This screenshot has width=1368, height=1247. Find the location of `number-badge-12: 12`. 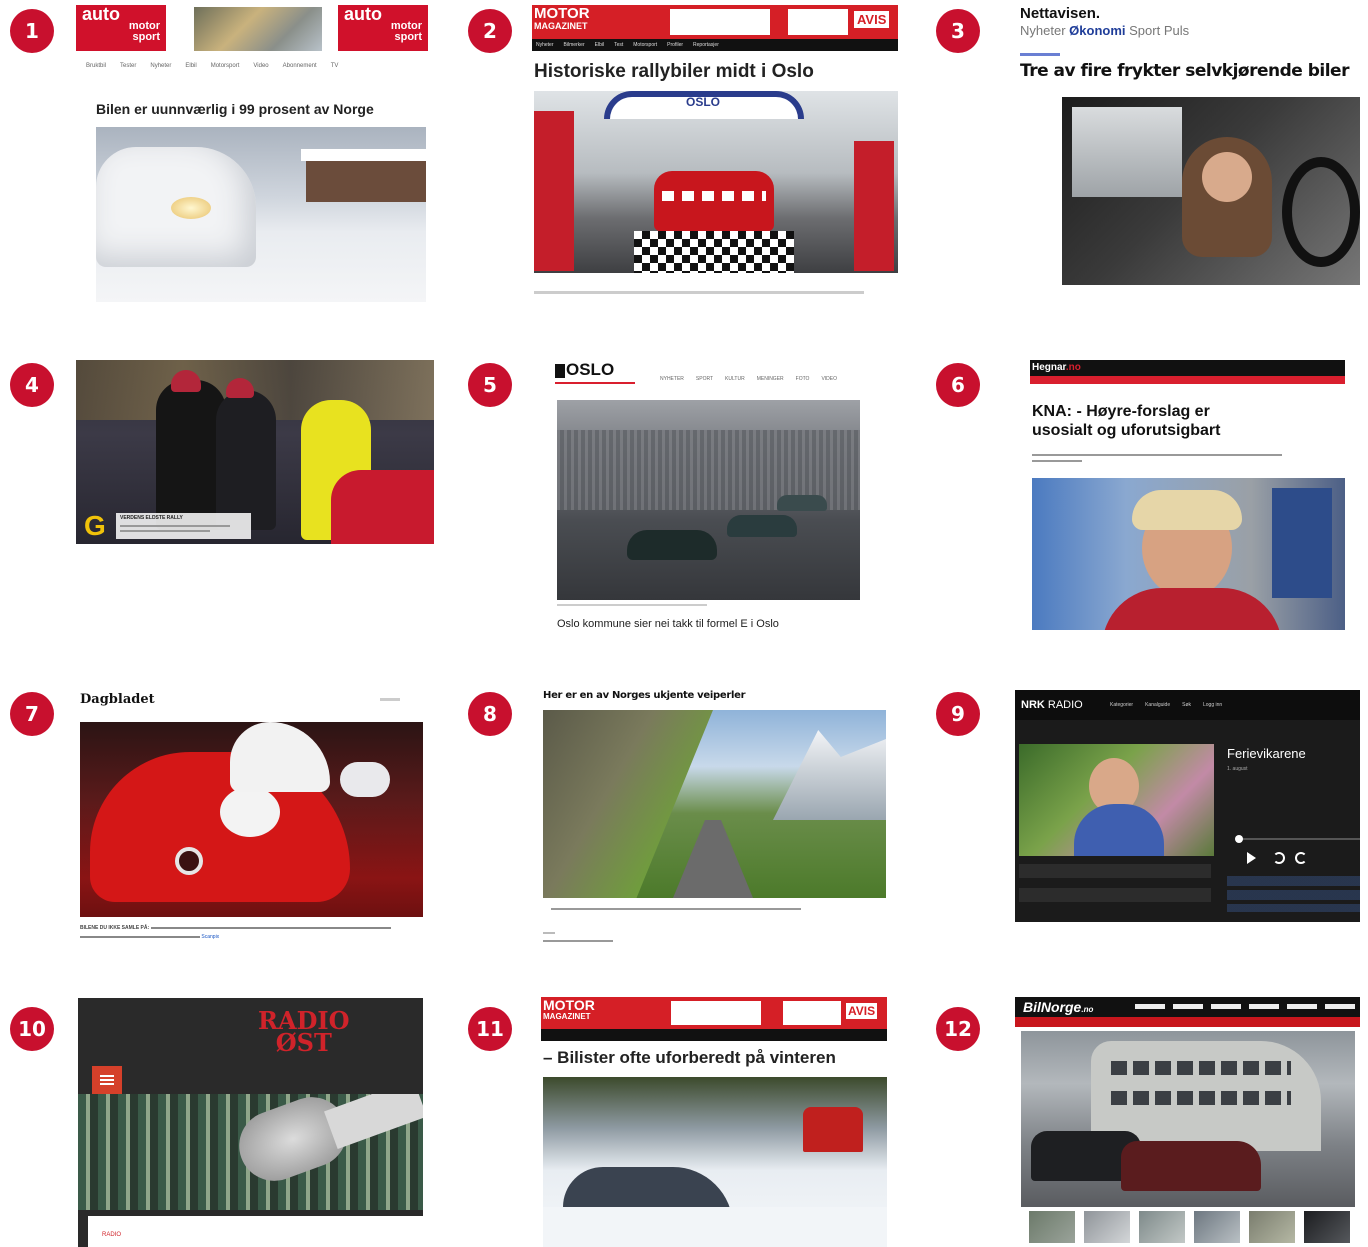

number-badge-12: 12 is located at coordinates (958, 1029).